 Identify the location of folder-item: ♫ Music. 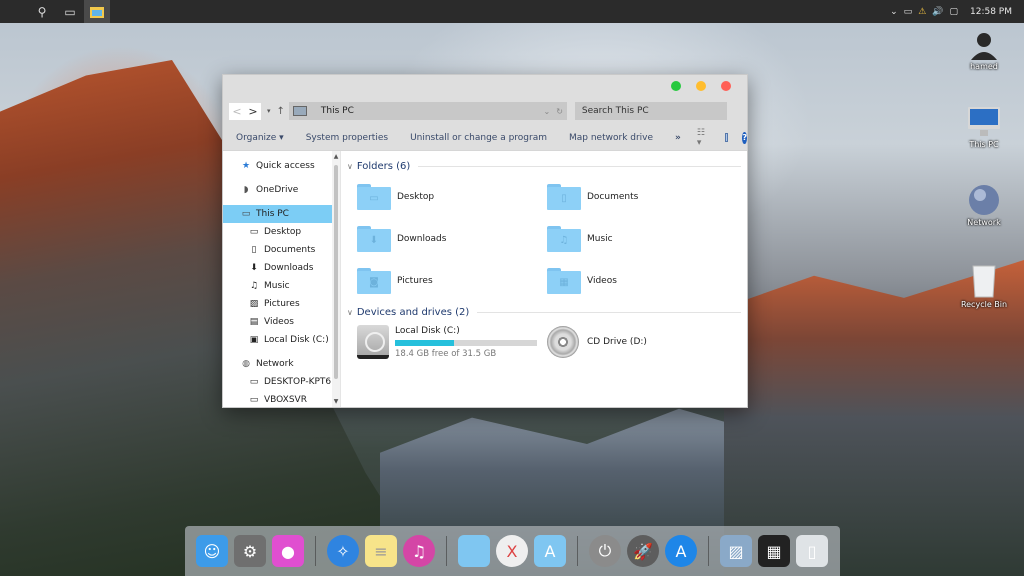
(642, 239).